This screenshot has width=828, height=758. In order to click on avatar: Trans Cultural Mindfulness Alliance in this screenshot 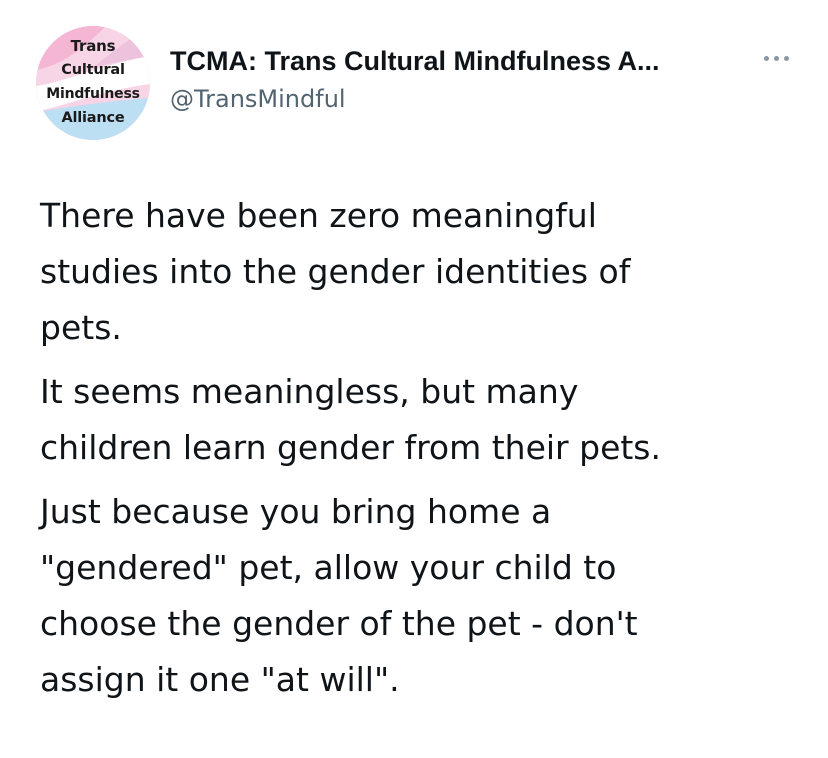, I will do `click(93, 83)`.